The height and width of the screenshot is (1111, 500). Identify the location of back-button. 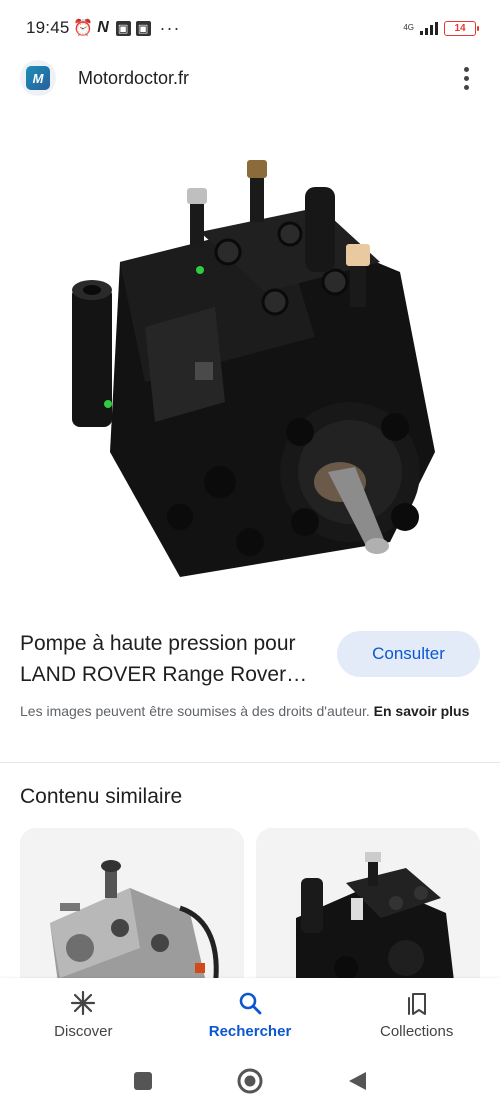
(357, 1081).